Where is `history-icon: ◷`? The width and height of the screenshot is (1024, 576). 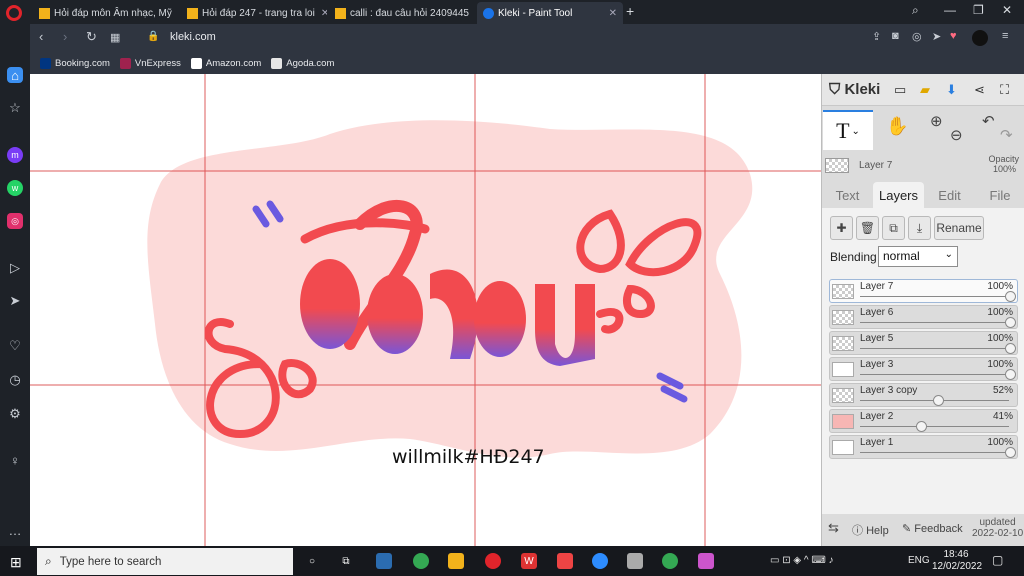 history-icon: ◷ is located at coordinates (15, 380).